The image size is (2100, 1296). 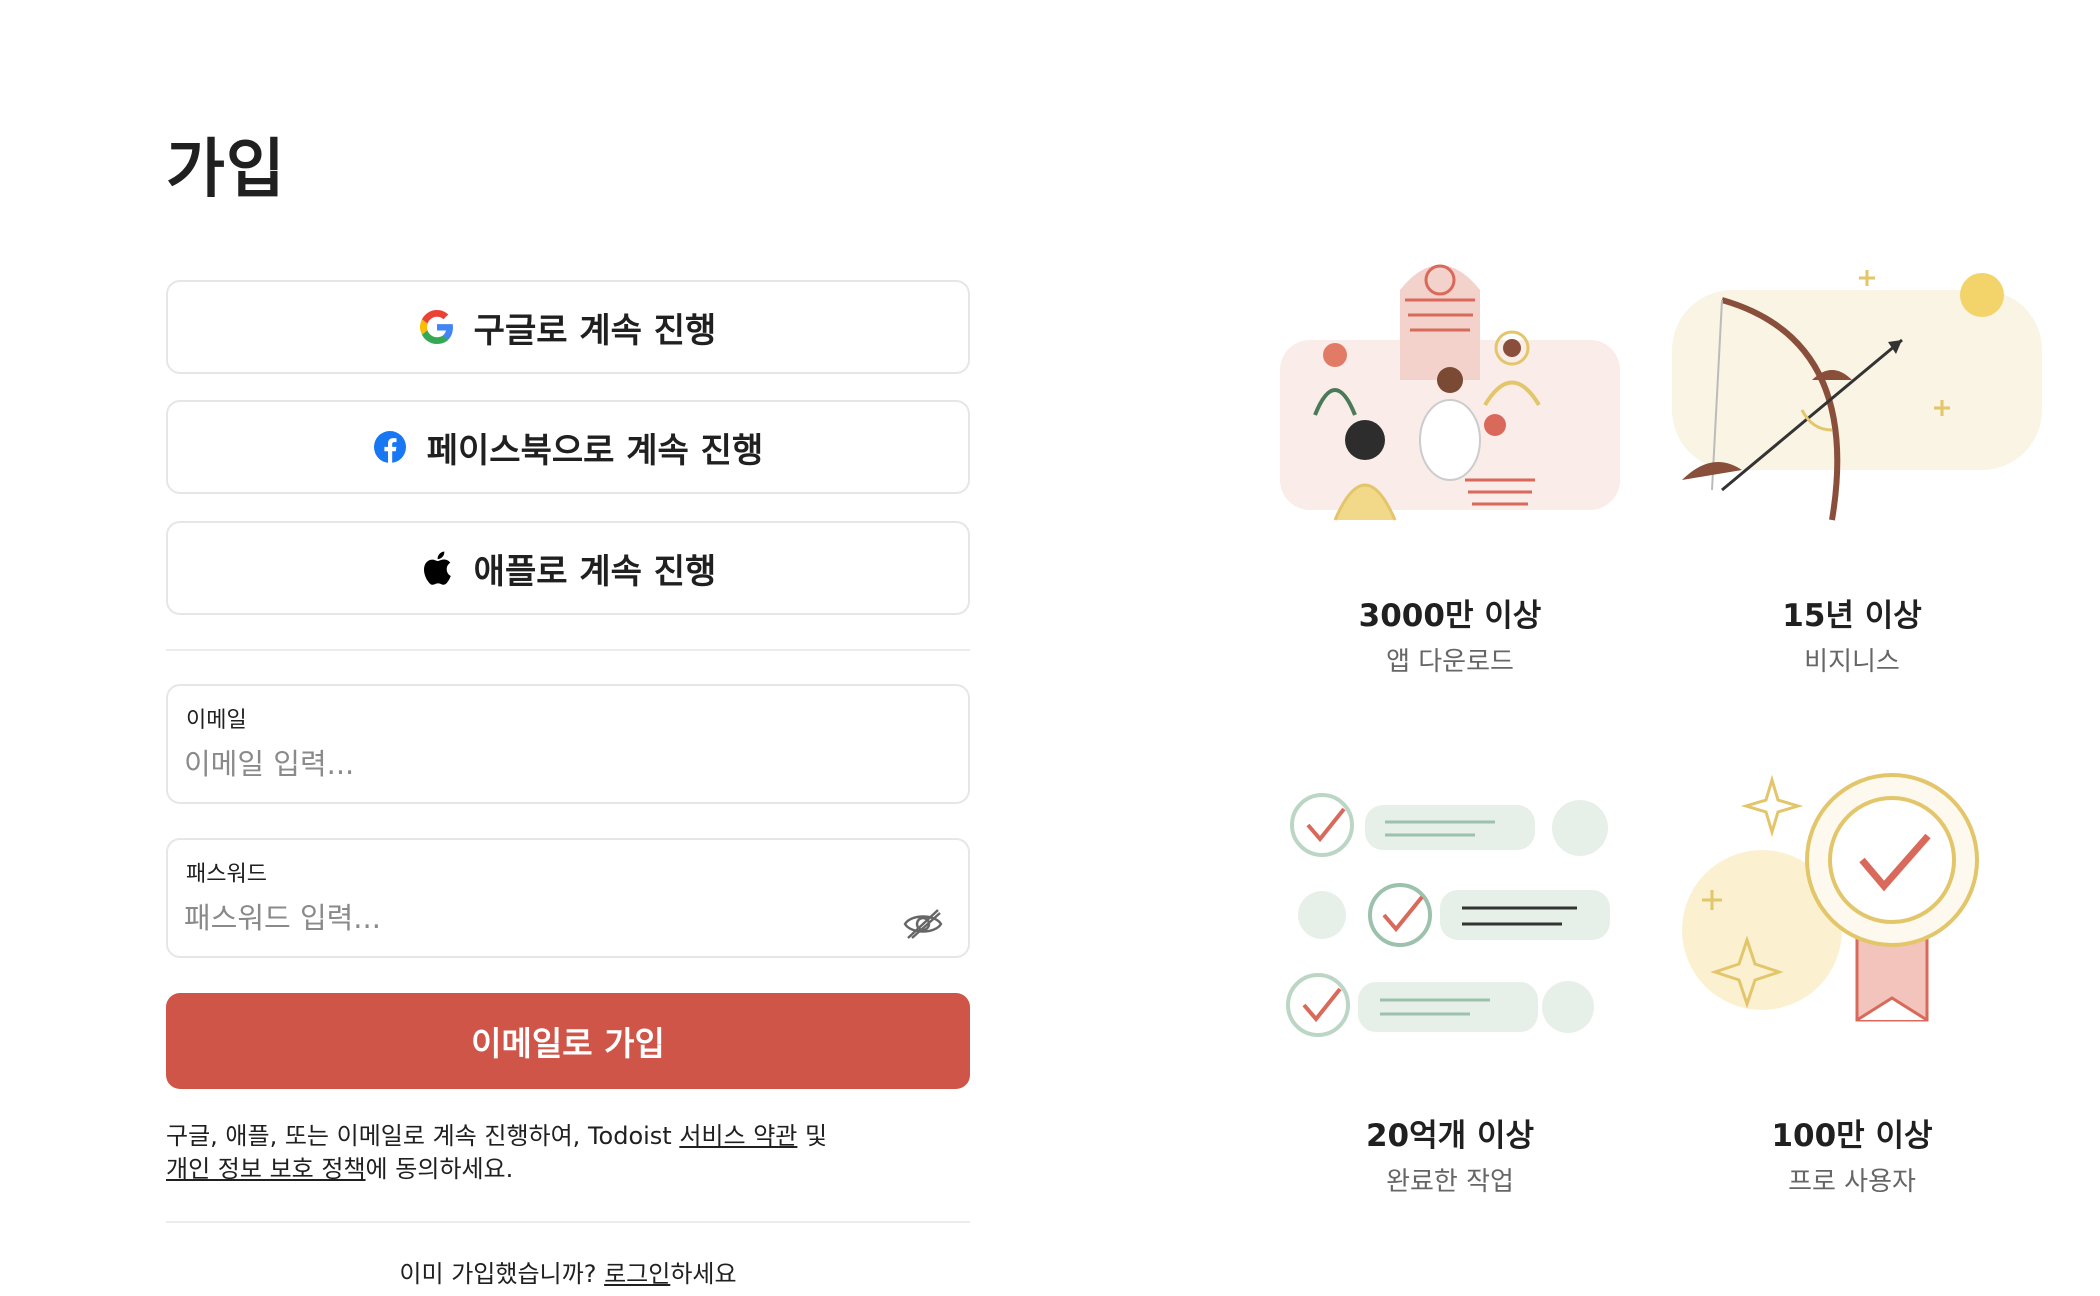 What do you see at coordinates (568, 1041) in the screenshot?
I see `email-signup-button: 이메일로 가입` at bounding box center [568, 1041].